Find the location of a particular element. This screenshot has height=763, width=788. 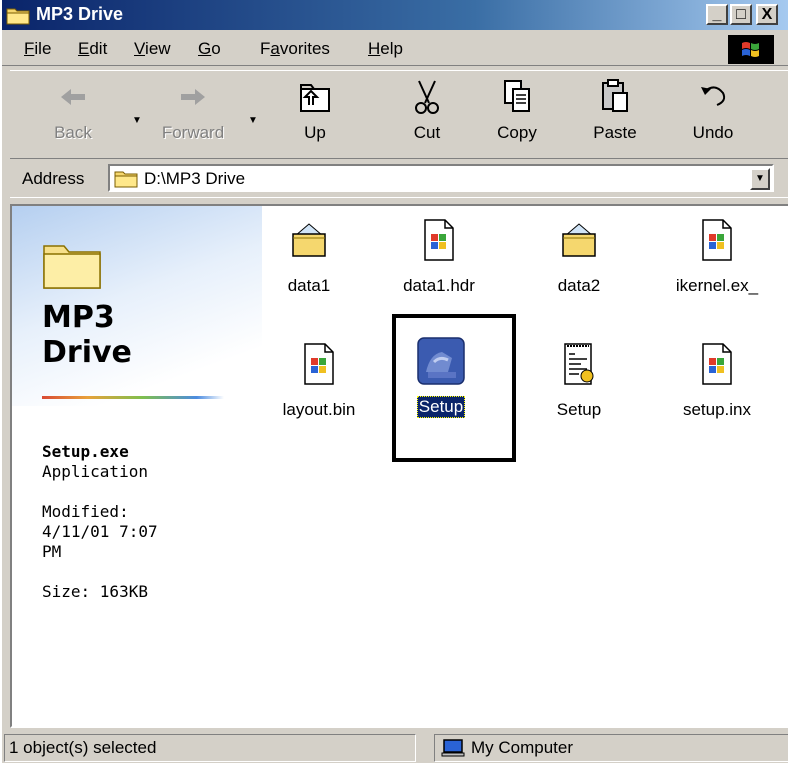

address-input: D:\MP3 Drive ▼ is located at coordinates (441, 178).